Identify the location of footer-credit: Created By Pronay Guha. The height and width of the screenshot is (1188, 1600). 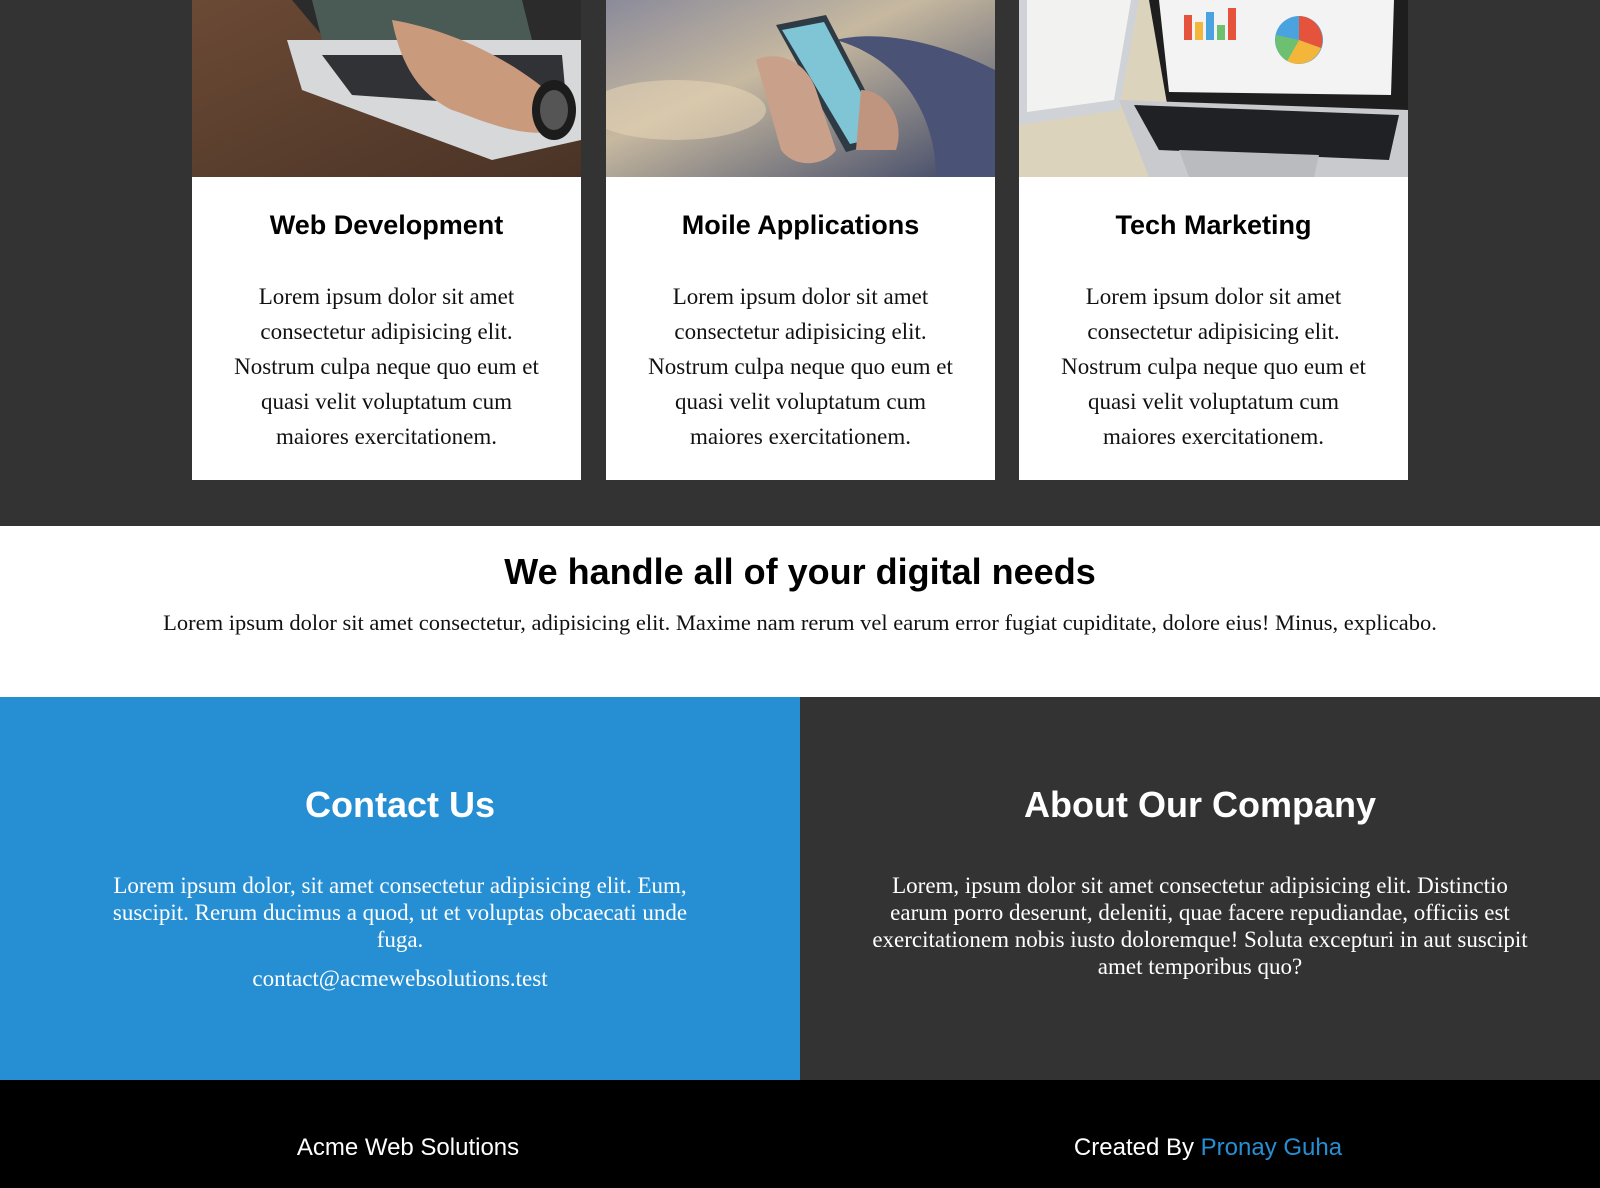
(1208, 1148).